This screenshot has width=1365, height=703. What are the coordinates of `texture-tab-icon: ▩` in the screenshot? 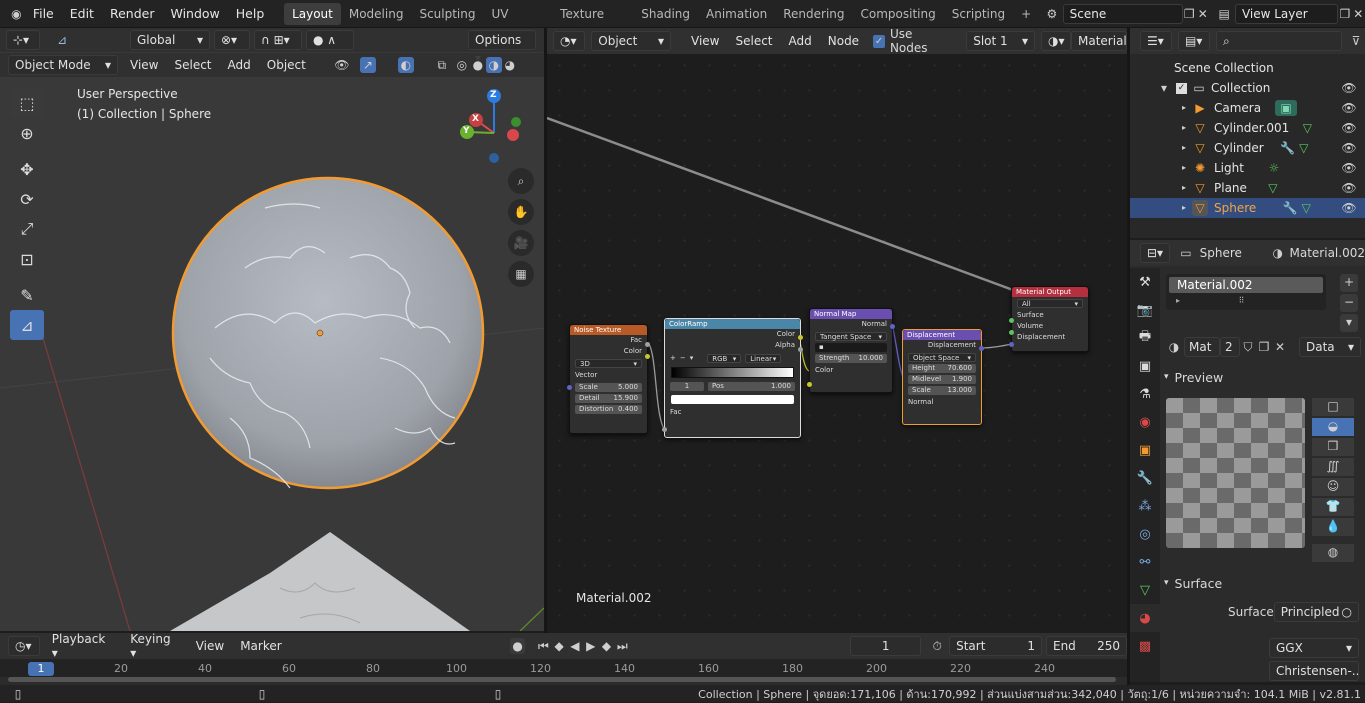 It's located at (1145, 646).